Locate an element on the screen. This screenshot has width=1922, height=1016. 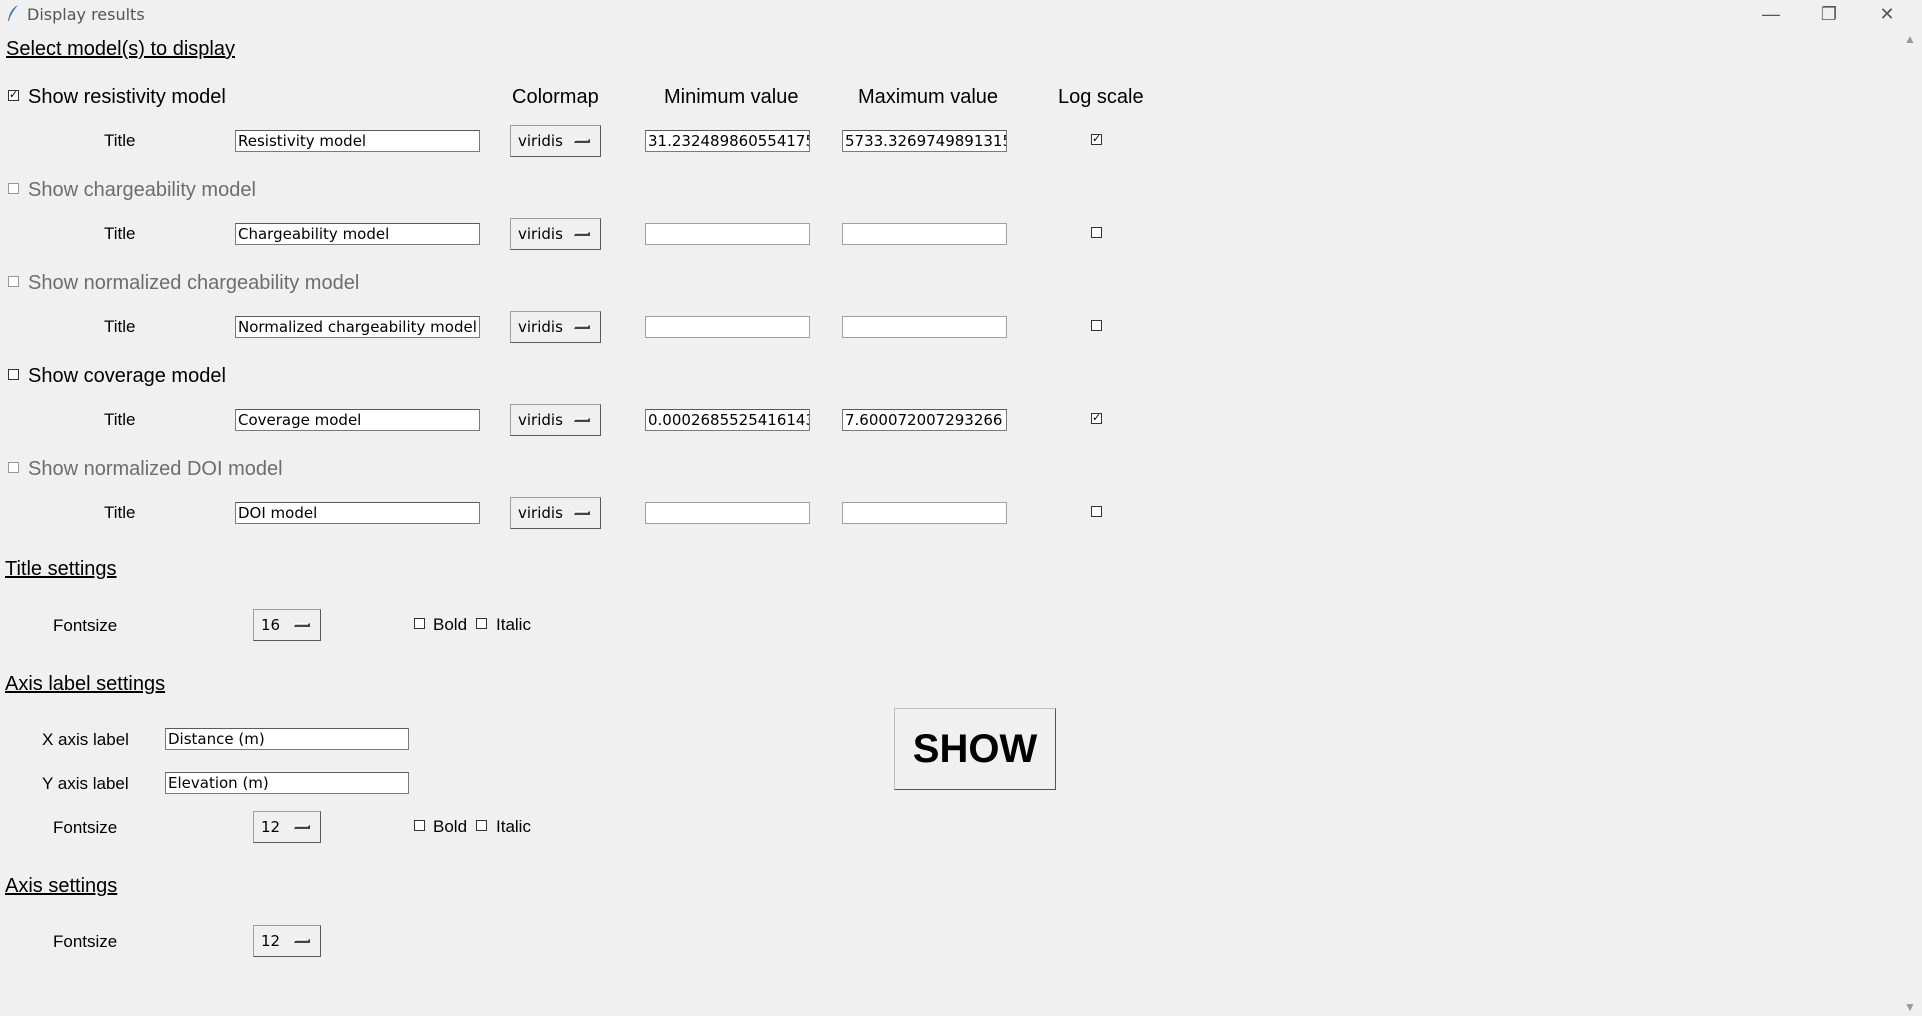
x-axis-label-input: Distance (m) is located at coordinates (287, 739).